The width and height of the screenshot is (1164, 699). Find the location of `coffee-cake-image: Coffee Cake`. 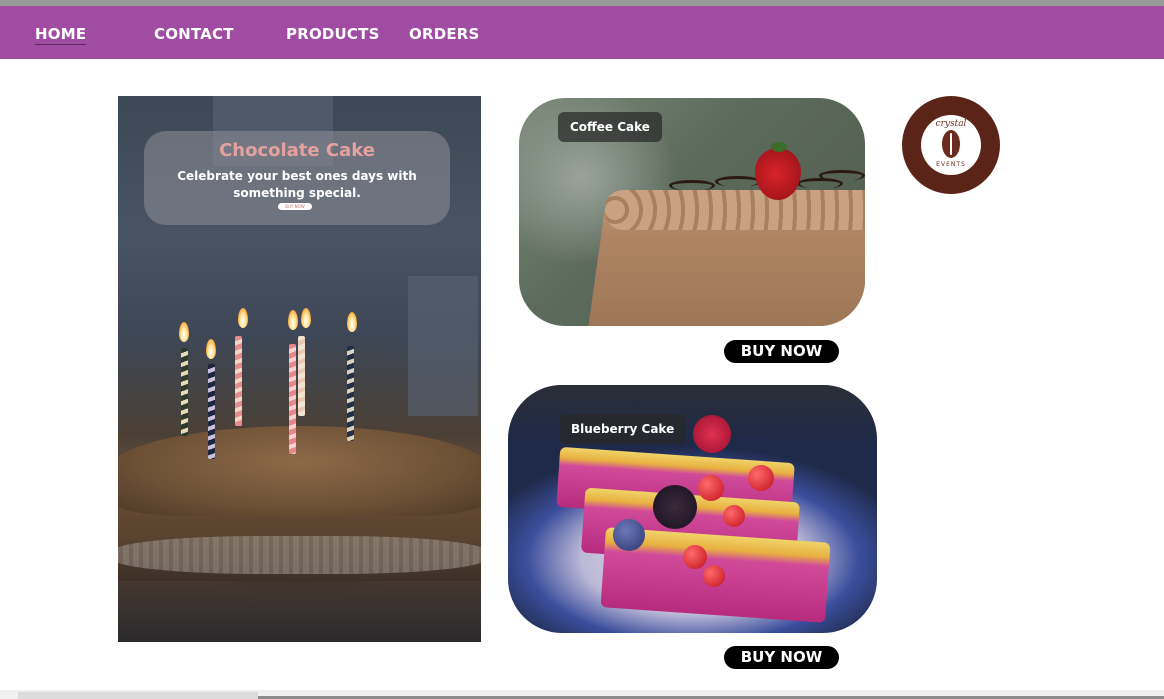

coffee-cake-image: Coffee Cake is located at coordinates (692, 212).